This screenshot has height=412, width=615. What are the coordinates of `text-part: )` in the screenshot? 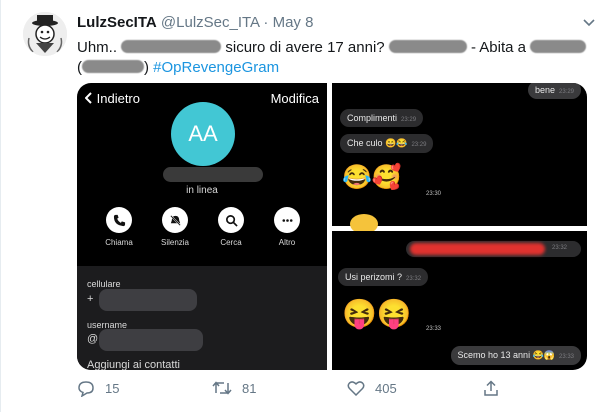 It's located at (146, 67).